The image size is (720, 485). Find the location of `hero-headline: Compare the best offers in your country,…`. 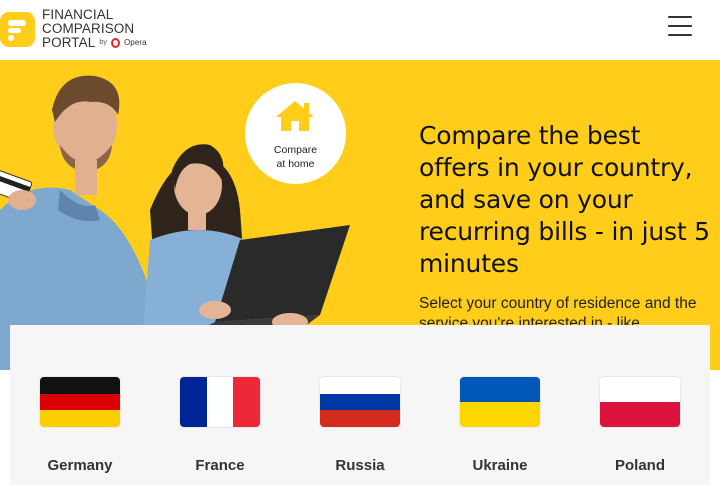

hero-headline: Compare the best offers in your country,… is located at coordinates (564, 199).